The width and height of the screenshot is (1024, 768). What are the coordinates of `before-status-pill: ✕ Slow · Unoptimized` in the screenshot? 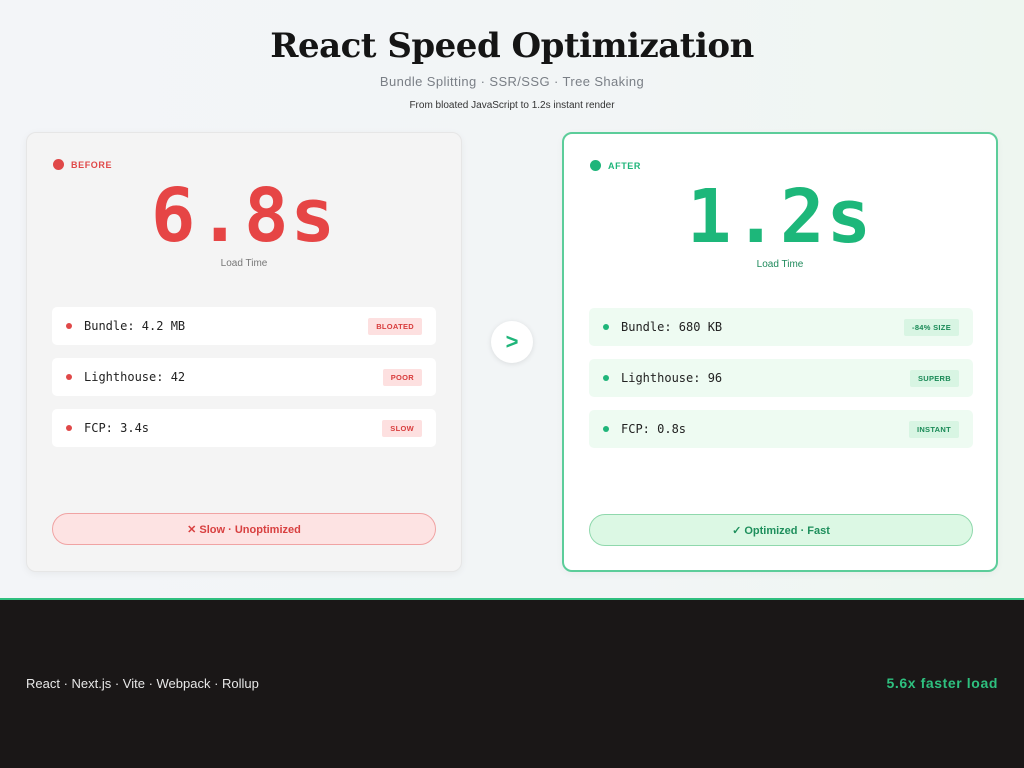 It's located at (244, 529).